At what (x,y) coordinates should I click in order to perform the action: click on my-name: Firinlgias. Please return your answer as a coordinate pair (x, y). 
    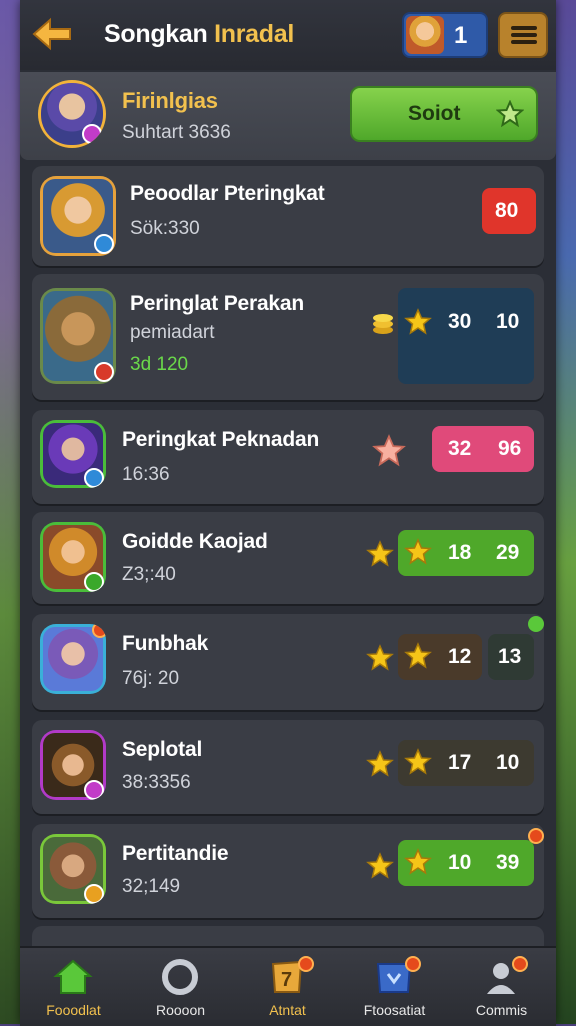
    Looking at the image, I should click on (170, 100).